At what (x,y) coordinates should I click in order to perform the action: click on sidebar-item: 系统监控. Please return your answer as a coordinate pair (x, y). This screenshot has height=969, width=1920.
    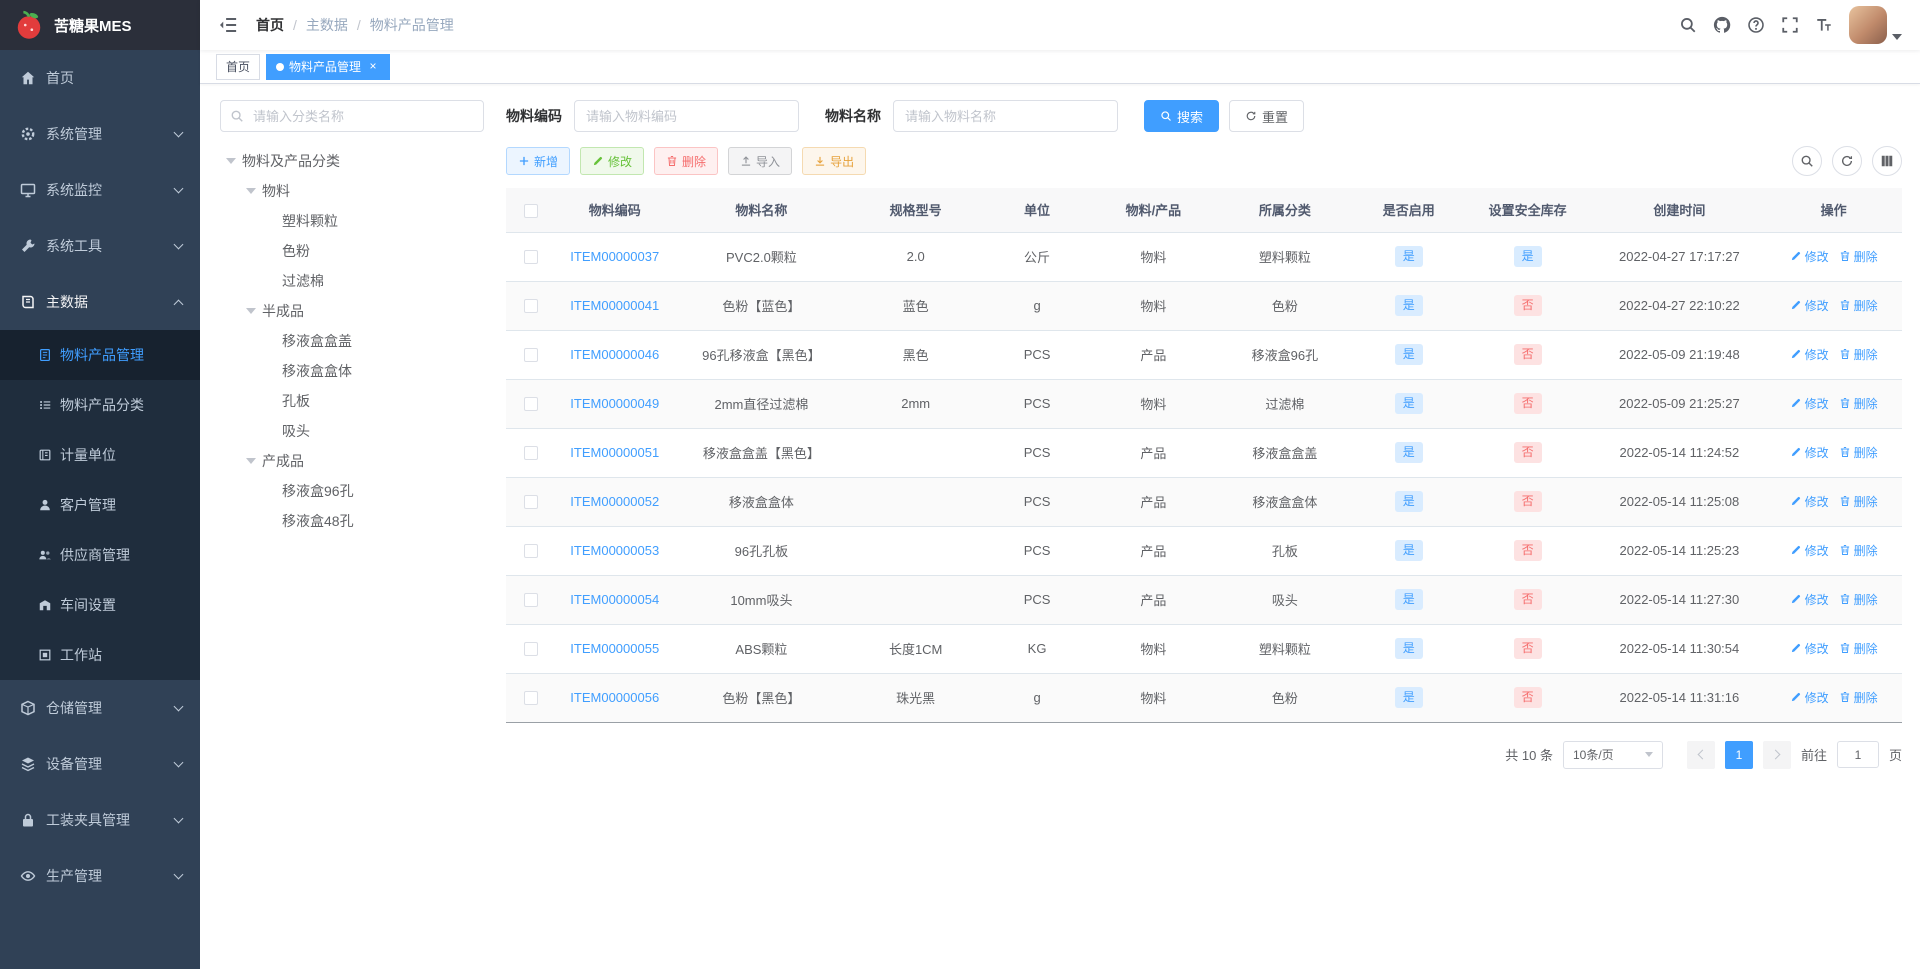
    Looking at the image, I should click on (100, 190).